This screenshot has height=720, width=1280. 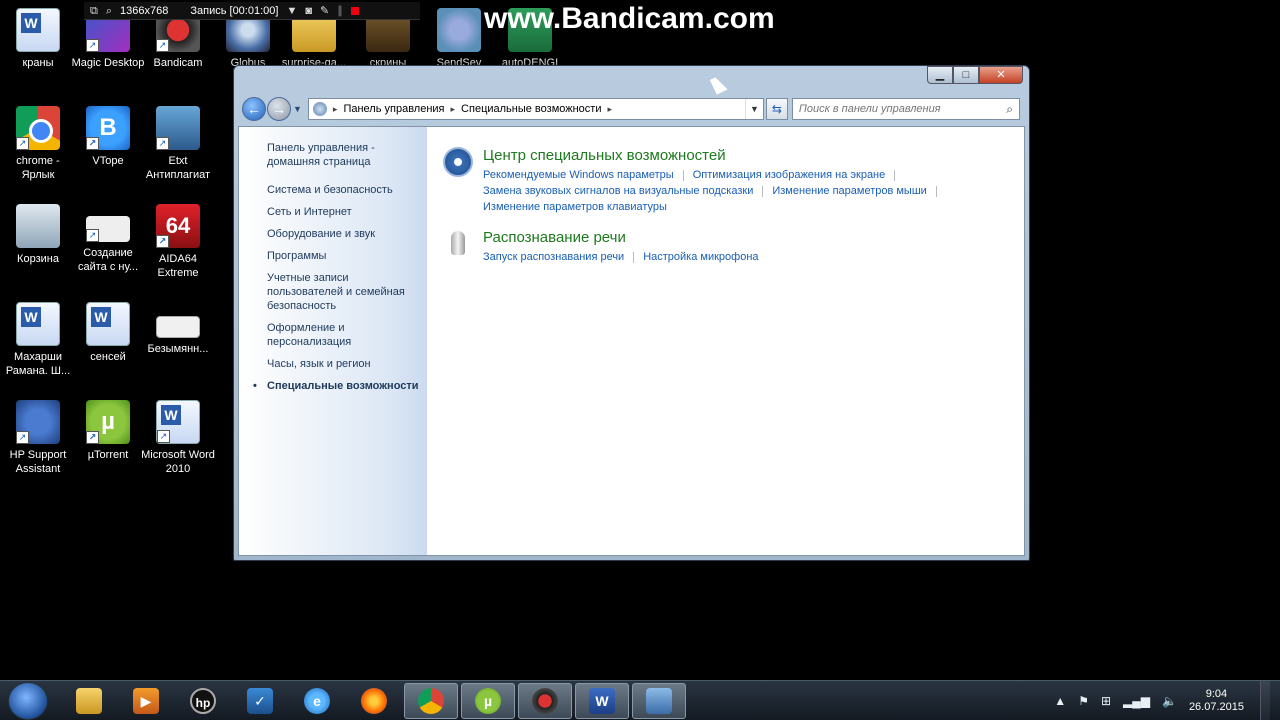 What do you see at coordinates (38, 144) in the screenshot?
I see `desktop-icon-chrome: ↗ chrome - Ярлык` at bounding box center [38, 144].